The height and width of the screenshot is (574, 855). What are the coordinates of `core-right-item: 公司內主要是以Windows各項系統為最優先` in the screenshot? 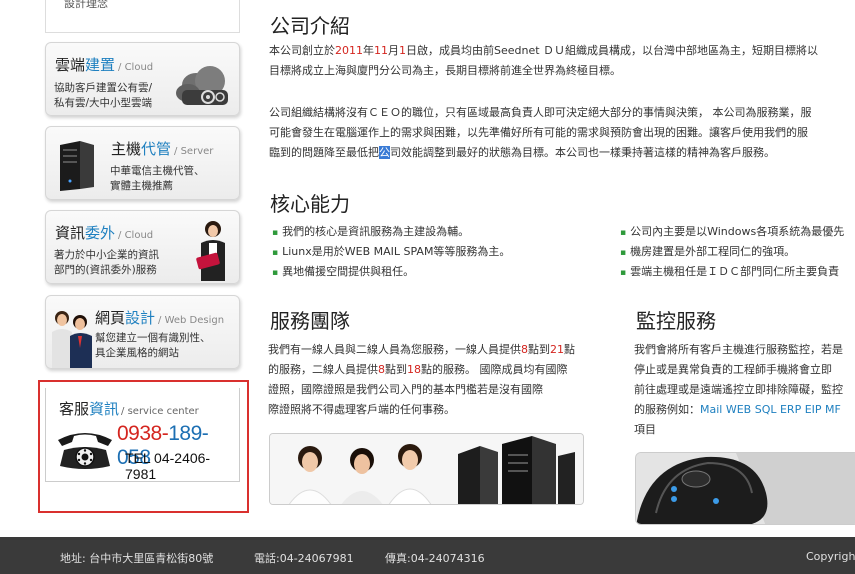 It's located at (732, 231).